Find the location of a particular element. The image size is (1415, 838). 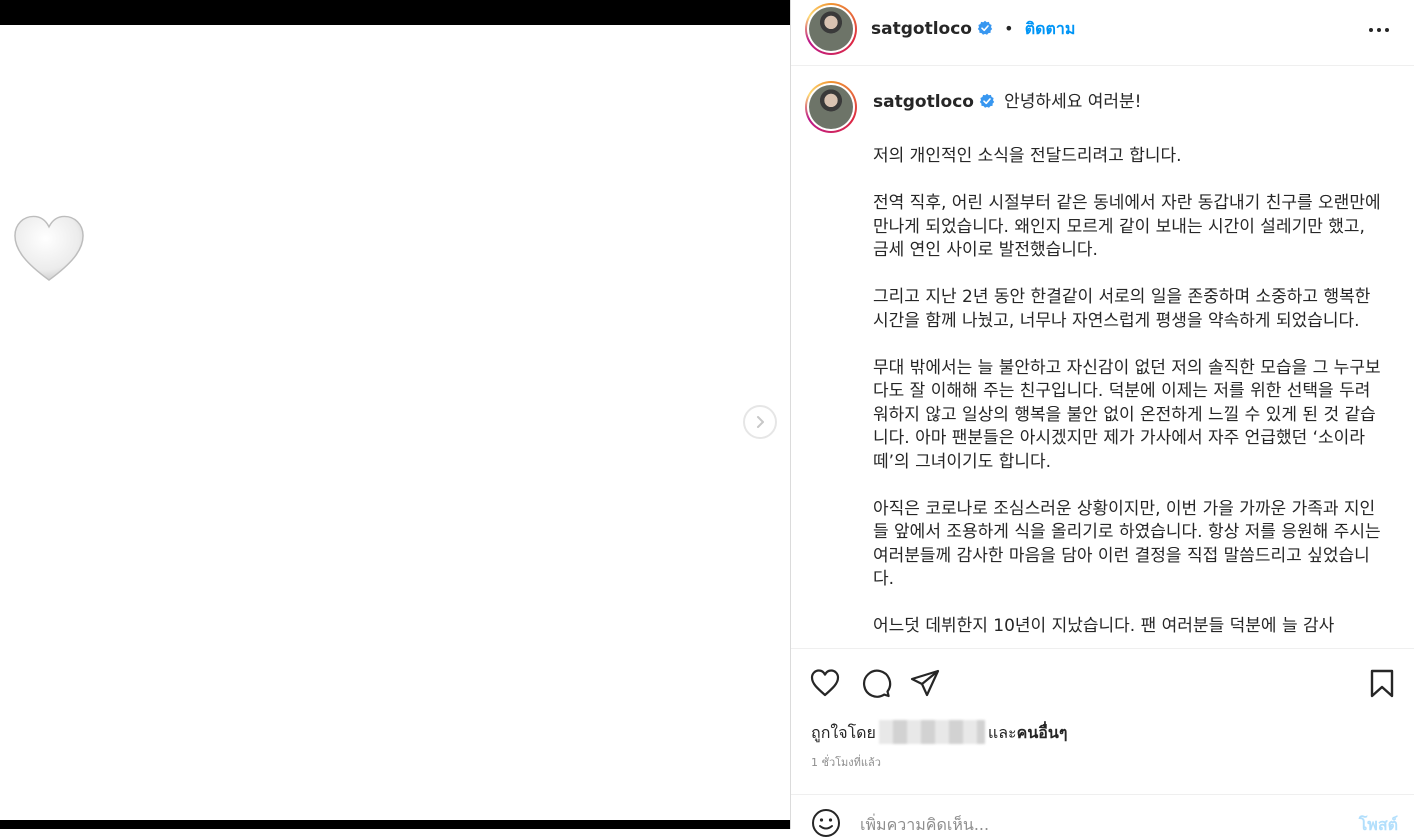

follow-button: ติดตาม is located at coordinates (1050, 28).